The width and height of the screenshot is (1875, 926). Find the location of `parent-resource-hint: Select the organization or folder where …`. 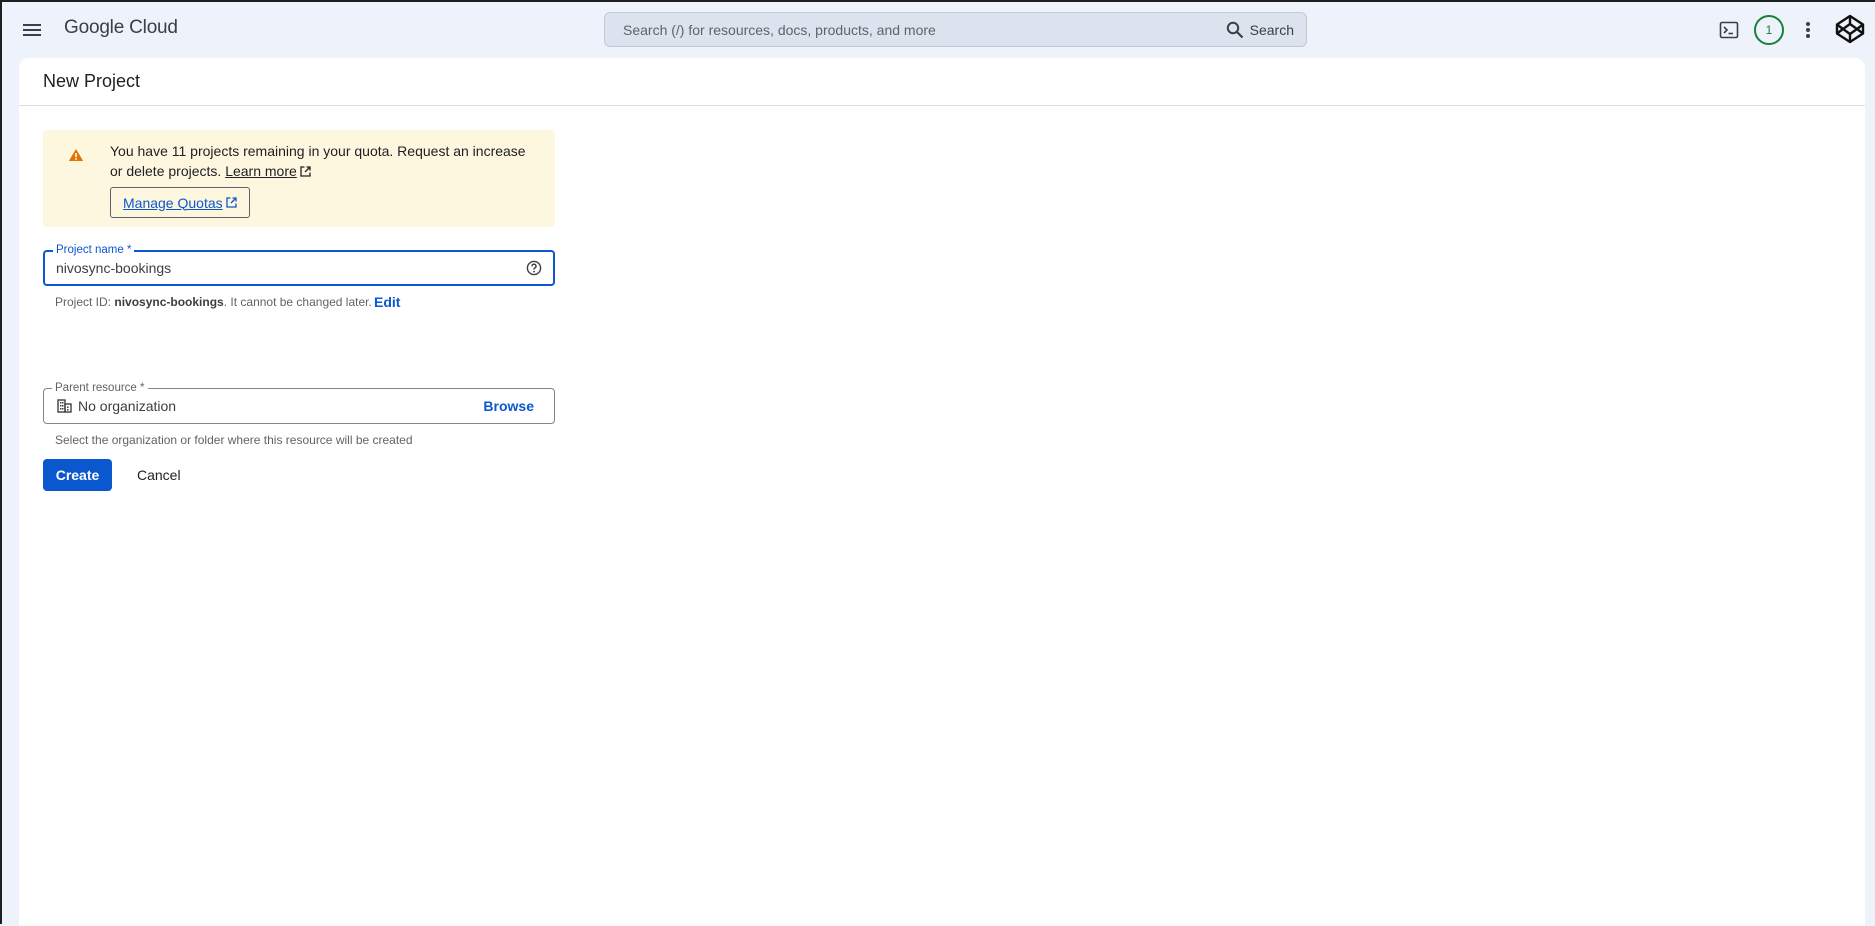

parent-resource-hint: Select the organization or folder where … is located at coordinates (234, 440).